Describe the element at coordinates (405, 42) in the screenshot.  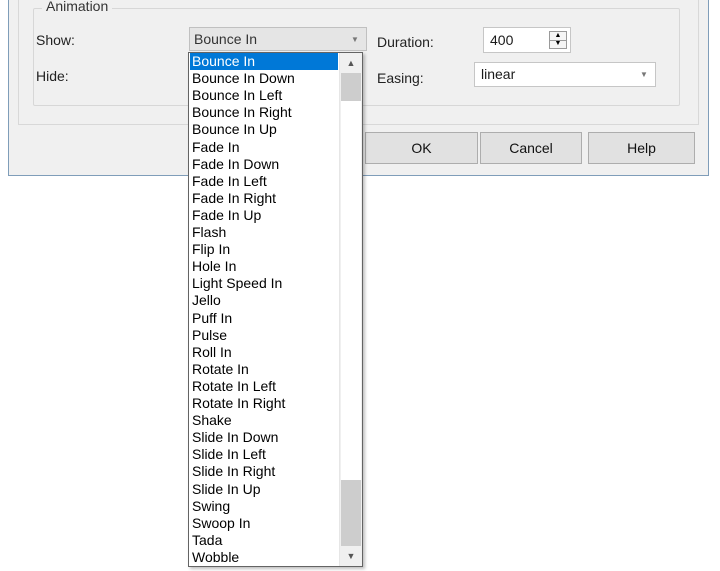
I see `duration-label: Duration:` at that location.